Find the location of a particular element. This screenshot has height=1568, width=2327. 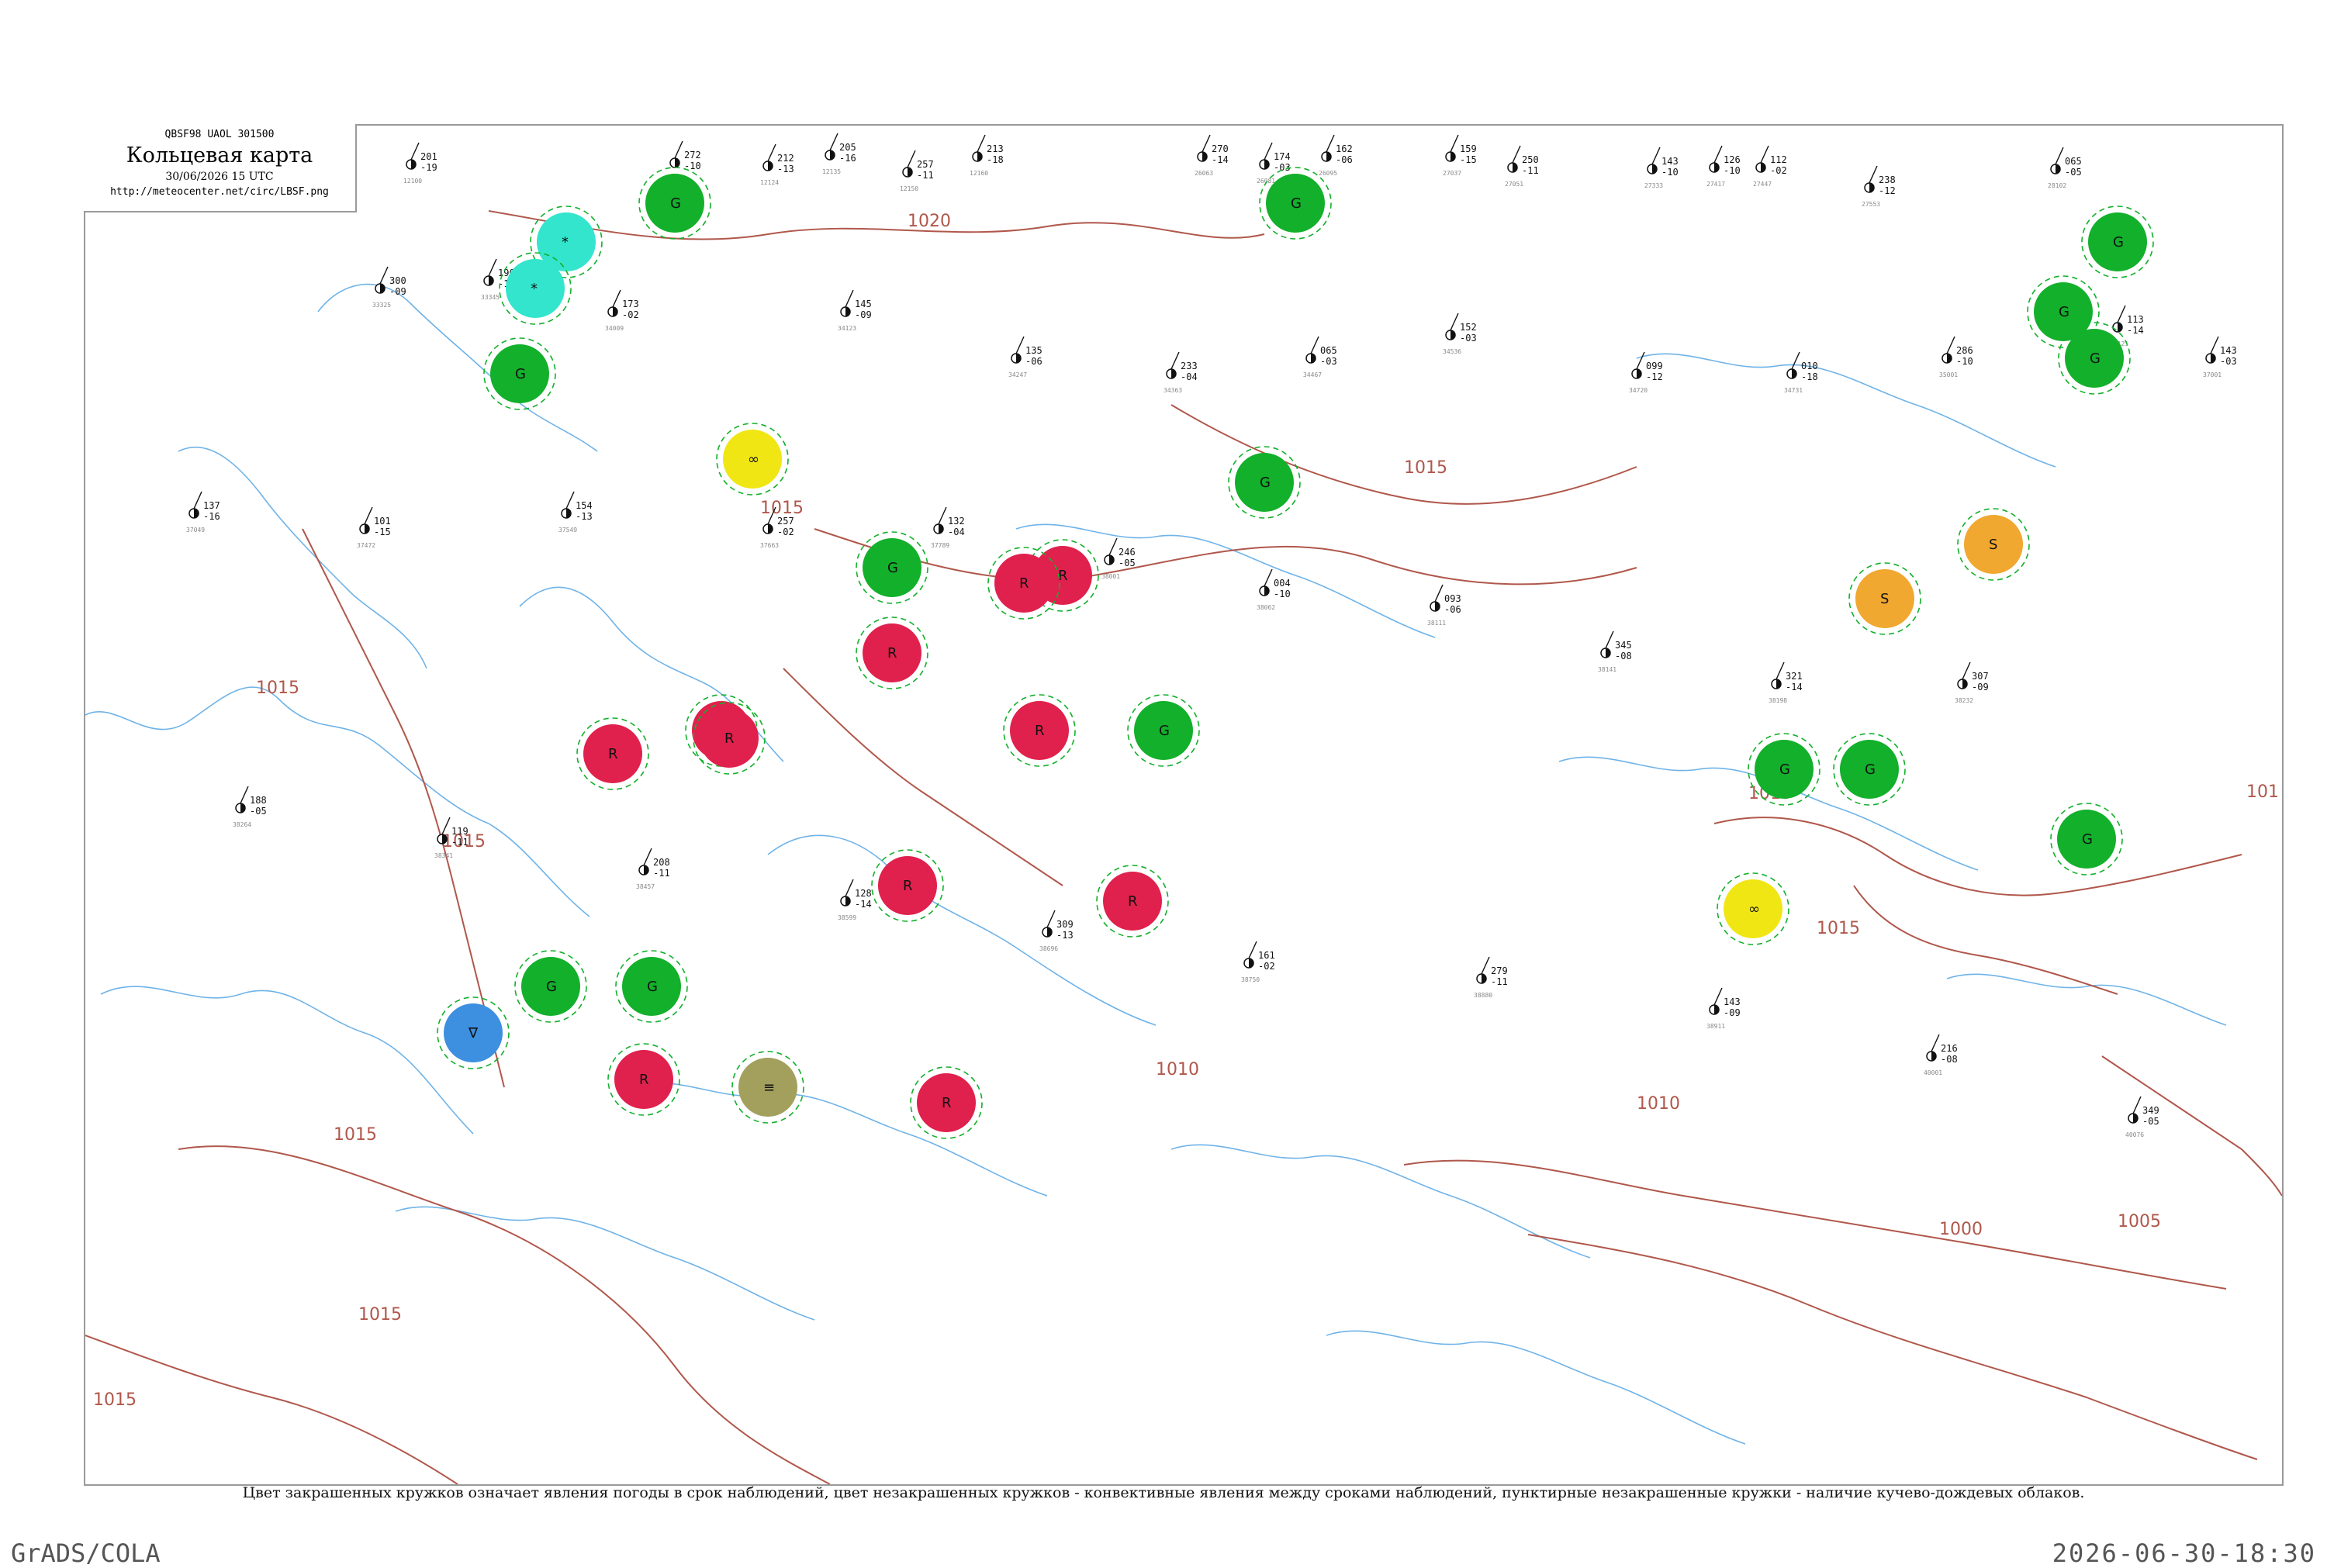

station-plot: 286-10 35001 is located at coordinates (1956, 357).